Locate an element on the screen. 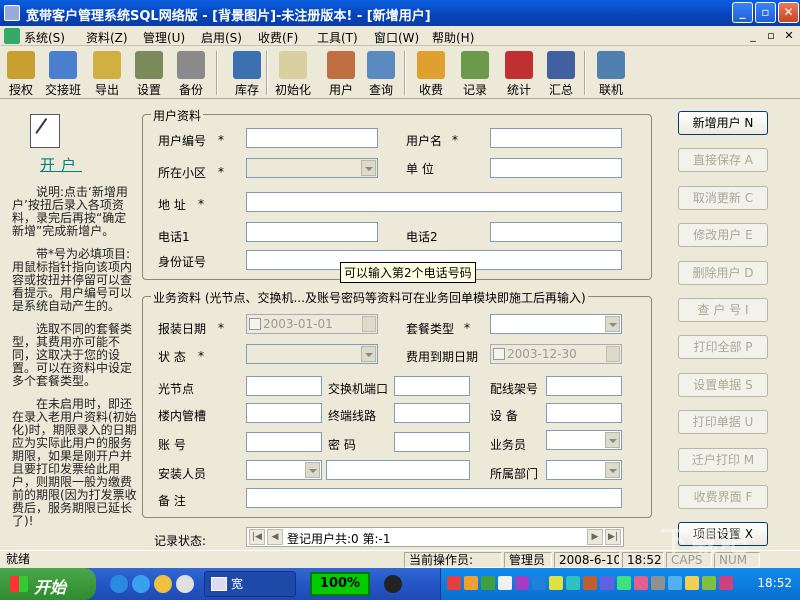 This screenshot has height=600, width=800. action-button-6: 打印全部 P is located at coordinates (723, 347).